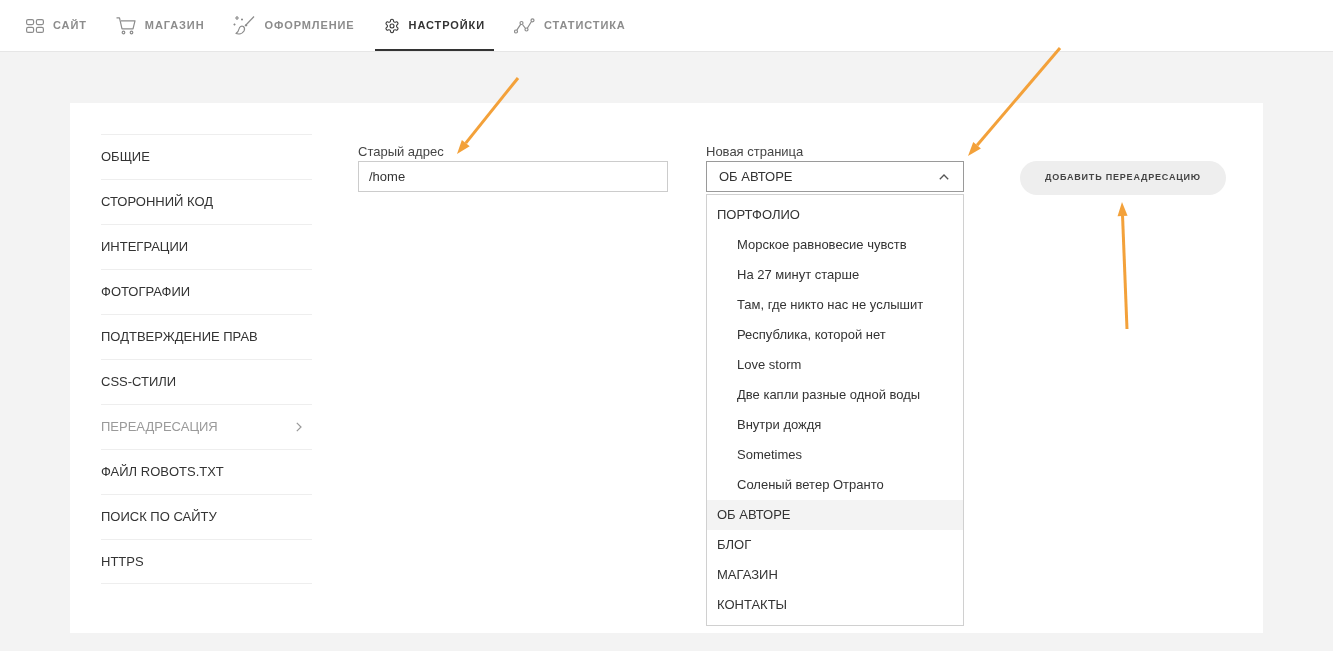 Image resolution: width=1333 pixels, height=651 pixels. Describe the element at coordinates (35, 25) in the screenshot. I see `grid-icon` at that location.